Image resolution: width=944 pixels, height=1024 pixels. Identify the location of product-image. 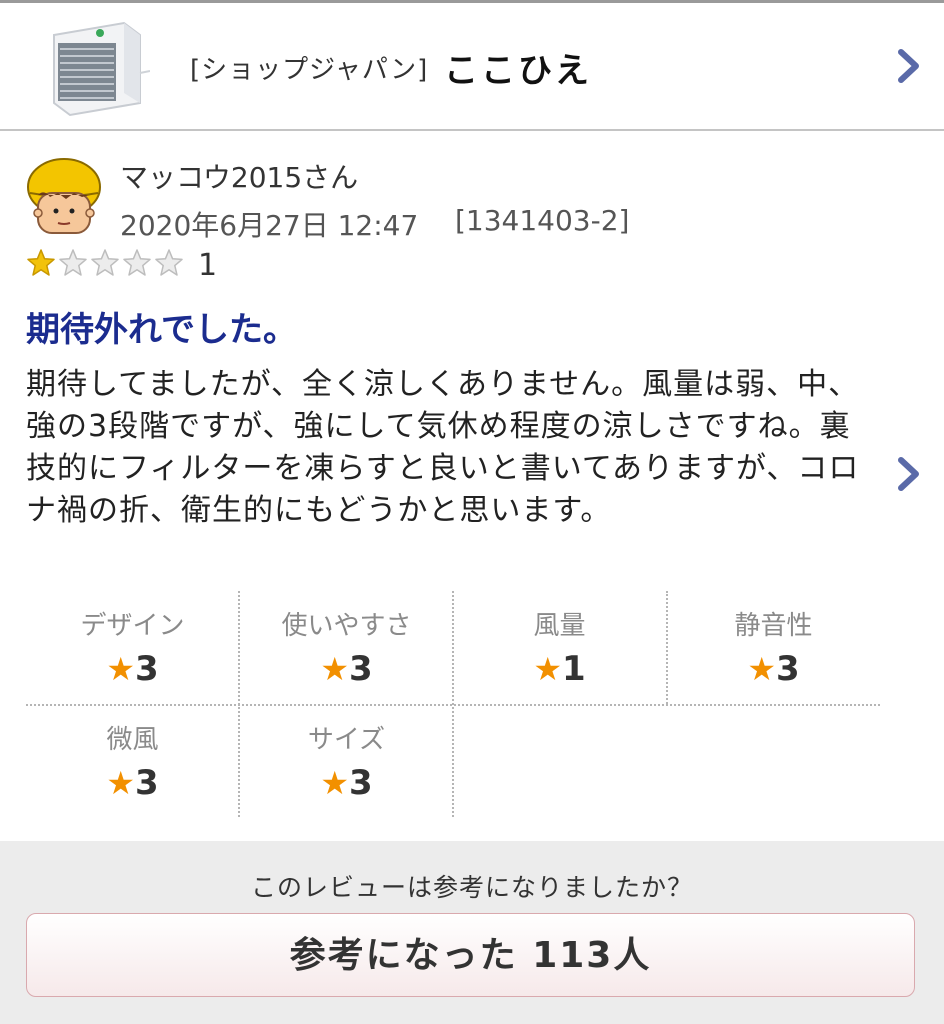
(101, 69).